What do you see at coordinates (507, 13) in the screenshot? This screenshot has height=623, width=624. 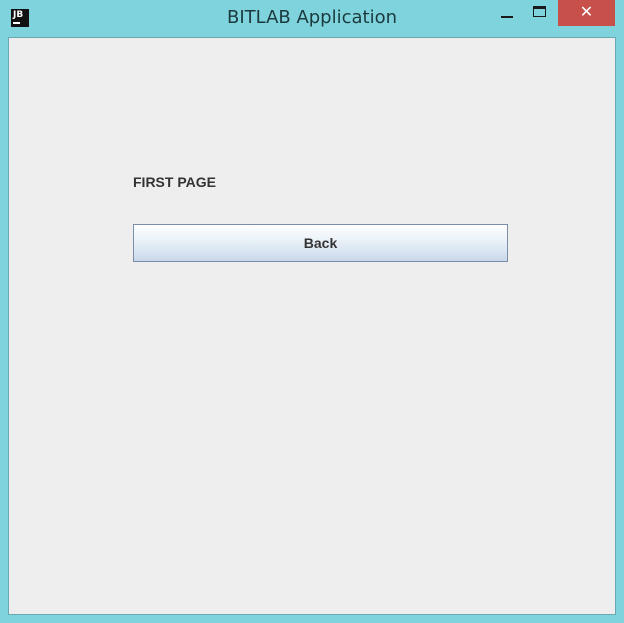 I see `minimize-button` at bounding box center [507, 13].